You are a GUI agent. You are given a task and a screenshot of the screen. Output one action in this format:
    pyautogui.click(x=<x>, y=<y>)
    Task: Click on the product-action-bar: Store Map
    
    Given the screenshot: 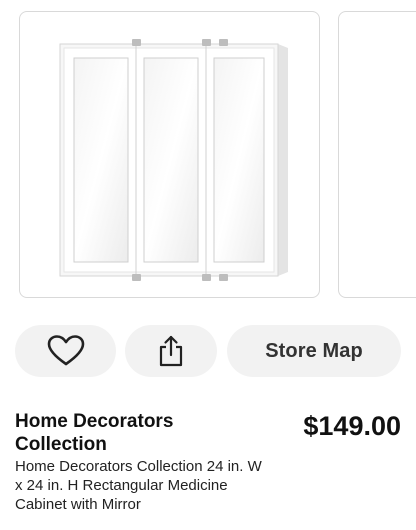 What is the action you would take?
    pyautogui.click(x=208, y=351)
    